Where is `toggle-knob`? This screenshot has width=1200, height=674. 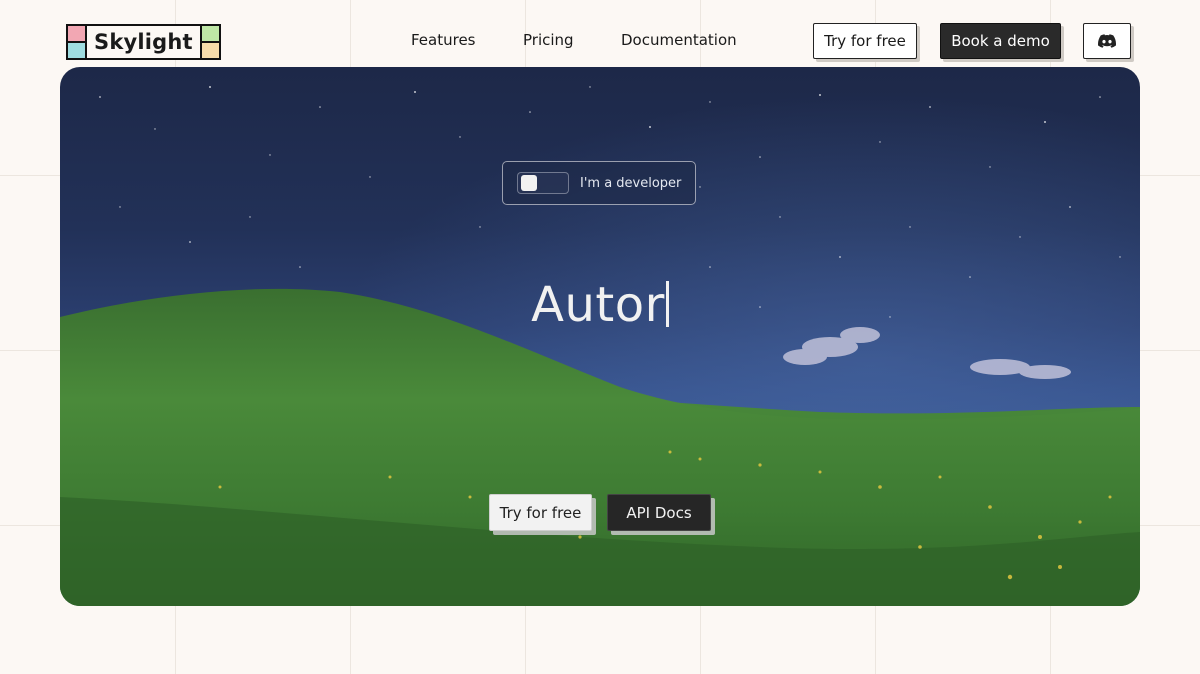 toggle-knob is located at coordinates (529, 183).